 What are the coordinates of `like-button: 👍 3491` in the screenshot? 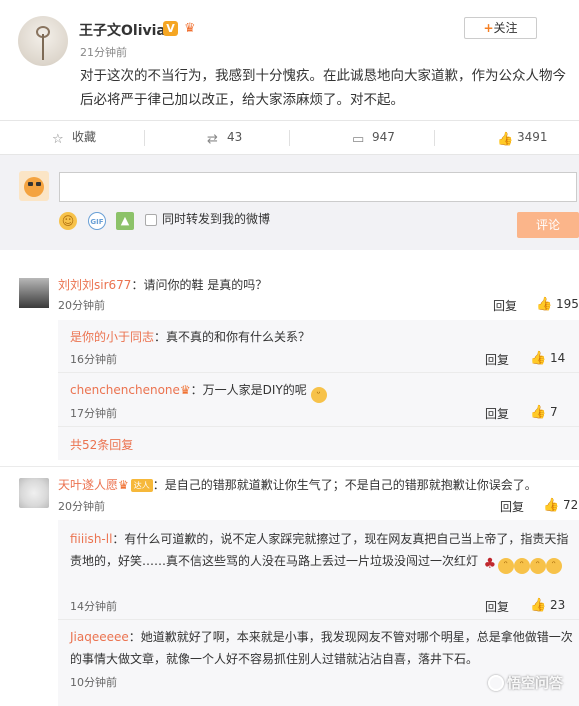 It's located at (522, 137).